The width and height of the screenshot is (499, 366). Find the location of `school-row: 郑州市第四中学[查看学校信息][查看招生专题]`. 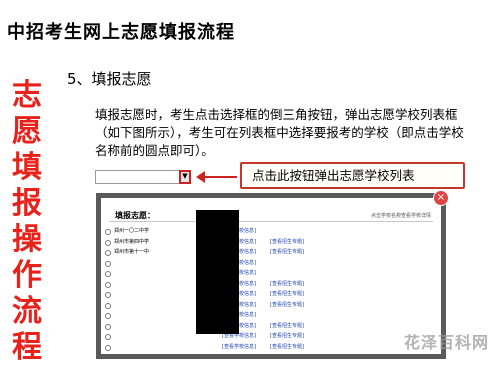

school-row: 郑州市第四中学[查看学校信息][查看招生专题] is located at coordinates (270, 242).